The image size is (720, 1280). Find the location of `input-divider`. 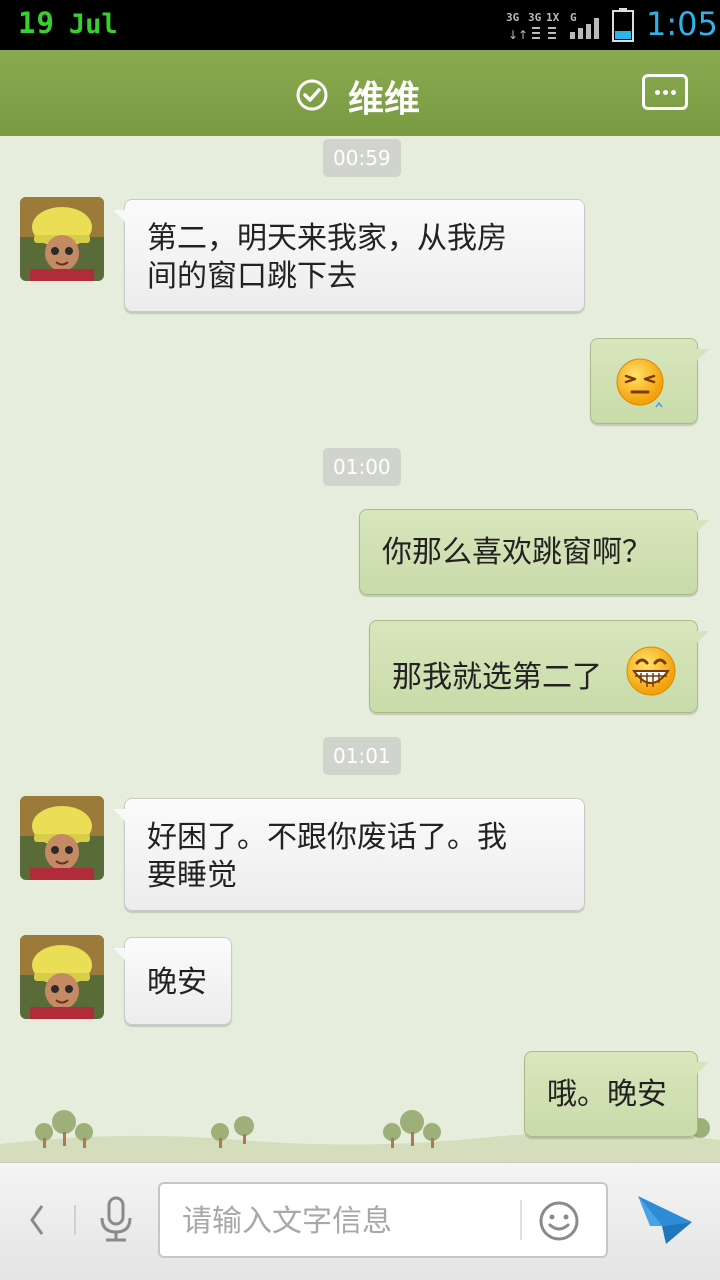

input-divider is located at coordinates (75, 1220).